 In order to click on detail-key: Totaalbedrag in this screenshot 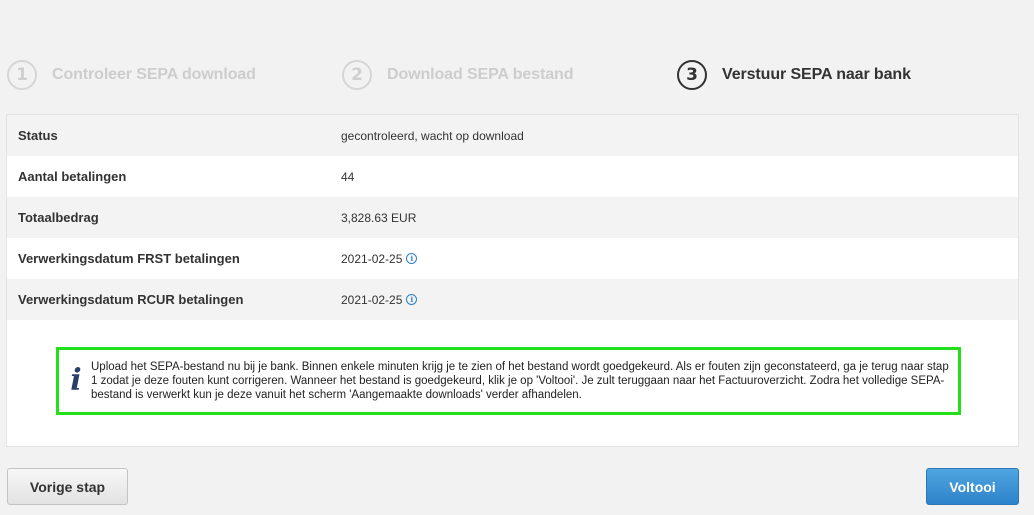, I will do `click(58, 217)`.